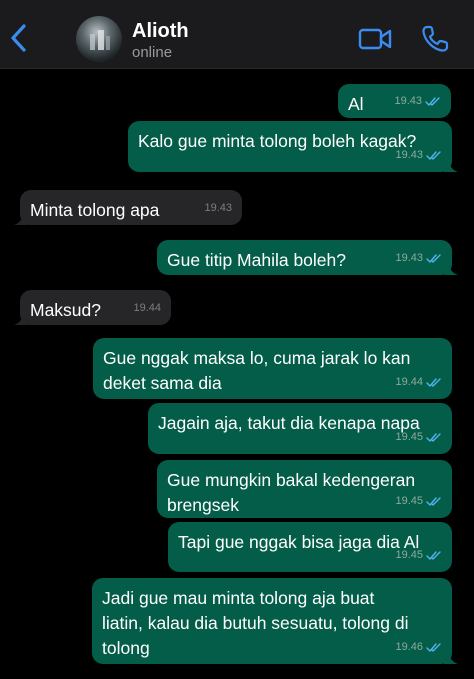 The height and width of the screenshot is (679, 474). I want to click on message-line: Jagain aja, takut dia kenapa napa, so click(289, 423).